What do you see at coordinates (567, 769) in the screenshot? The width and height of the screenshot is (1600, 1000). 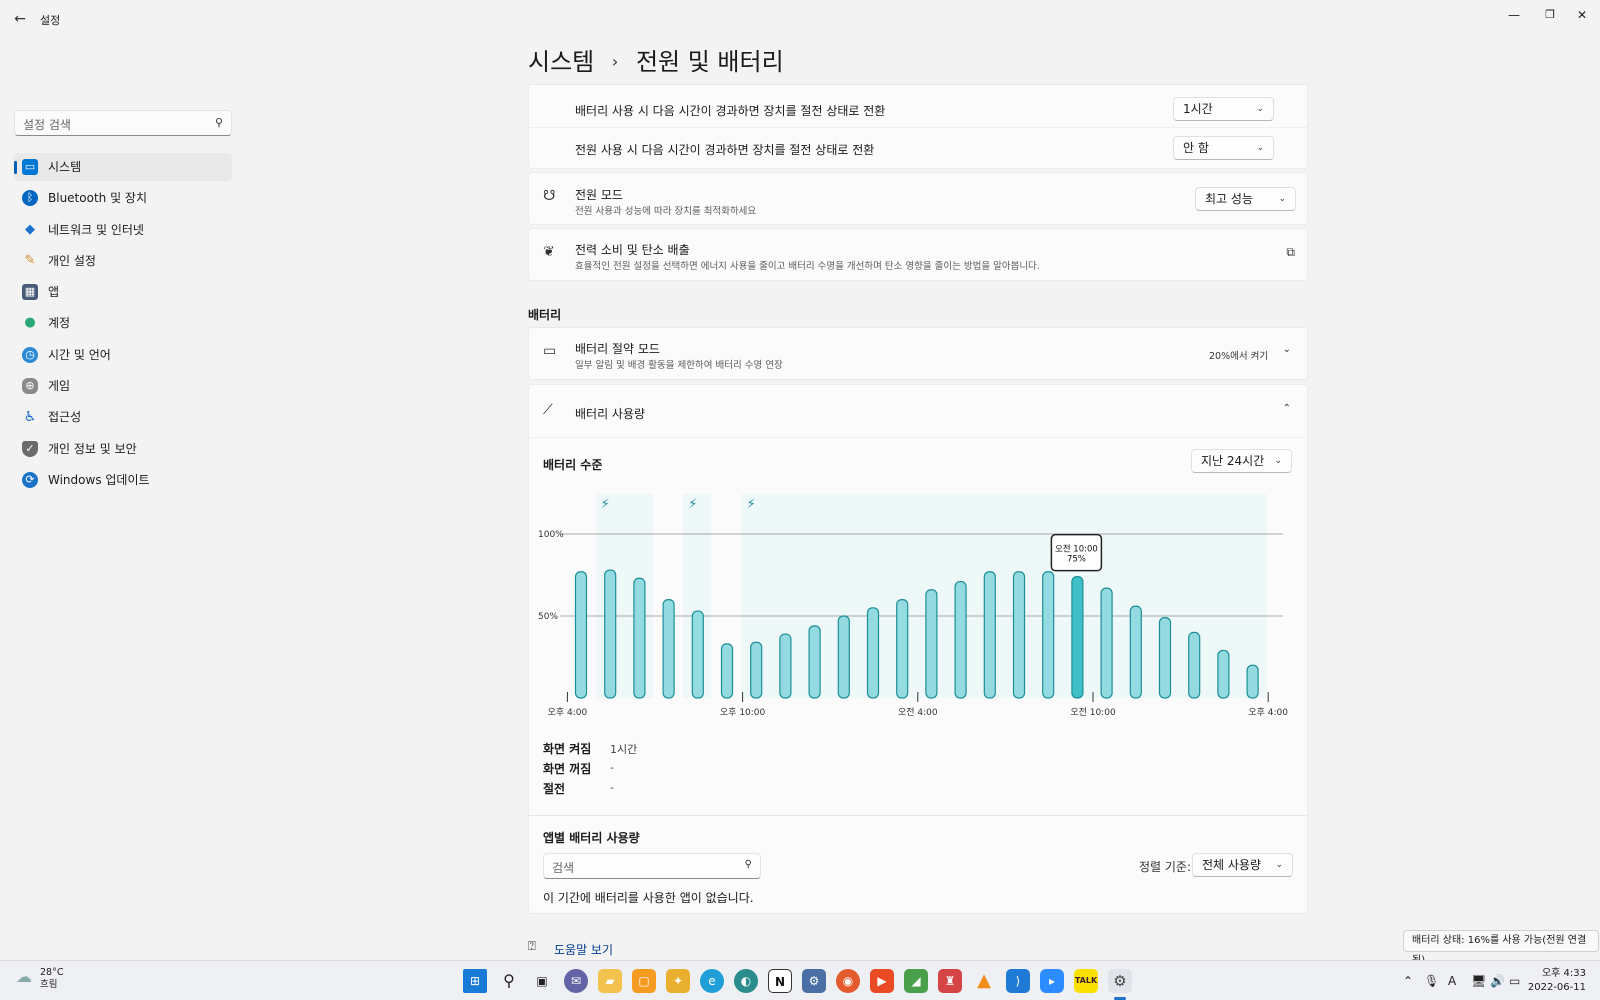 I see `stat-label: 화면 꺼짐` at bounding box center [567, 769].